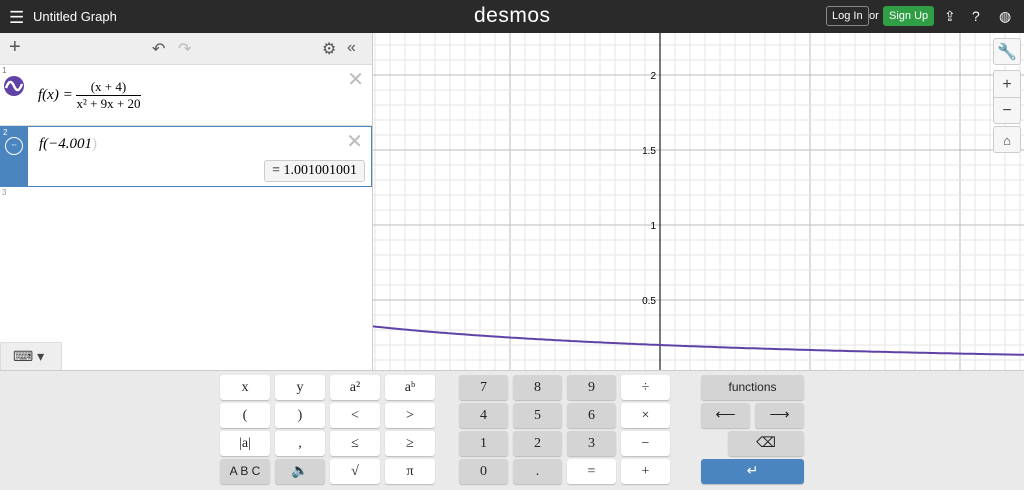  Describe the element at coordinates (355, 415) in the screenshot. I see `key-2-1: <` at that location.